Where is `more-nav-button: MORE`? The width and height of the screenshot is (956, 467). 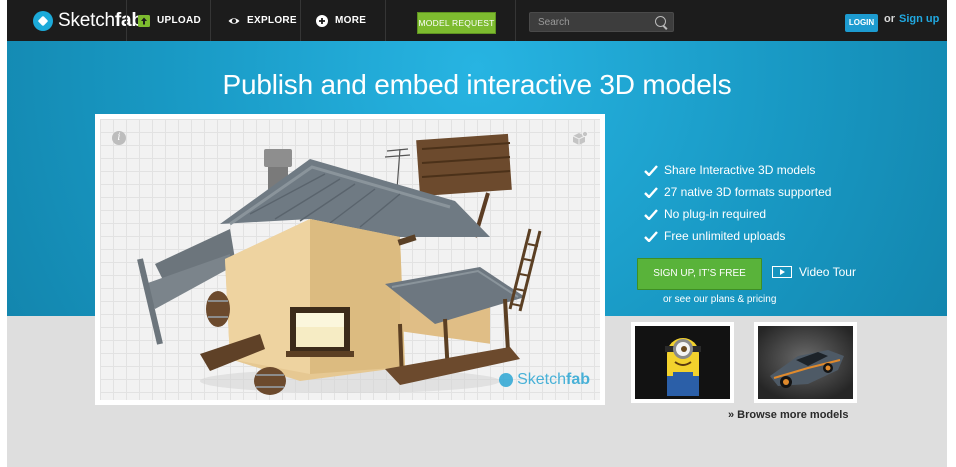 more-nav-button: MORE is located at coordinates (341, 20).